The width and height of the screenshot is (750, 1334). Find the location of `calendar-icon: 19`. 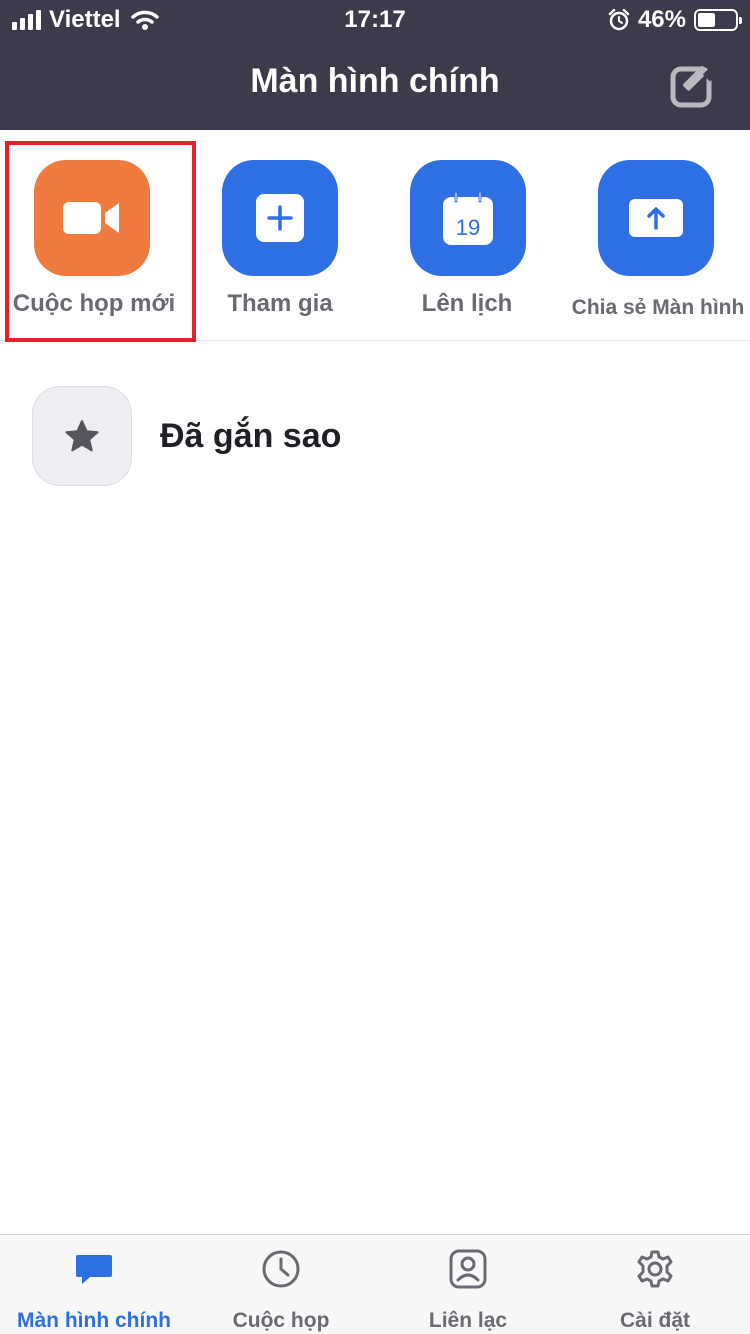

calendar-icon: 19 is located at coordinates (468, 218).